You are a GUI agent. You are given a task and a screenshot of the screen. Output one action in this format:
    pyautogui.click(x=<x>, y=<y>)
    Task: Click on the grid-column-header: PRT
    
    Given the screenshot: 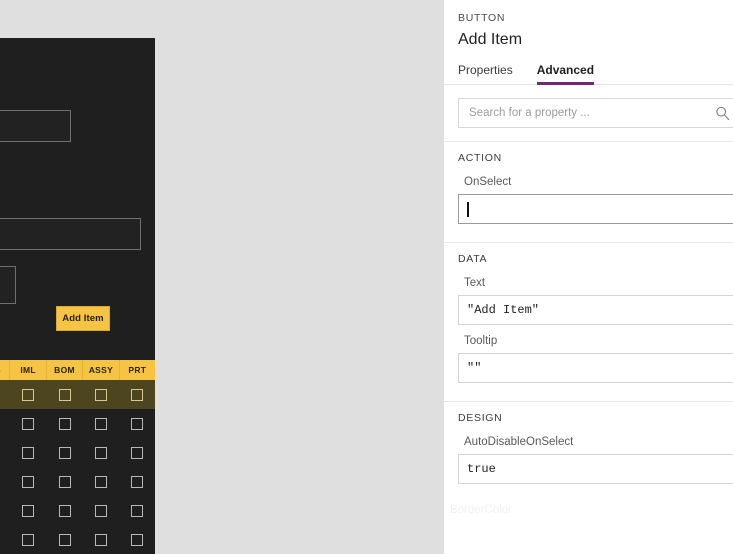 What is the action you would take?
    pyautogui.click(x=137, y=370)
    